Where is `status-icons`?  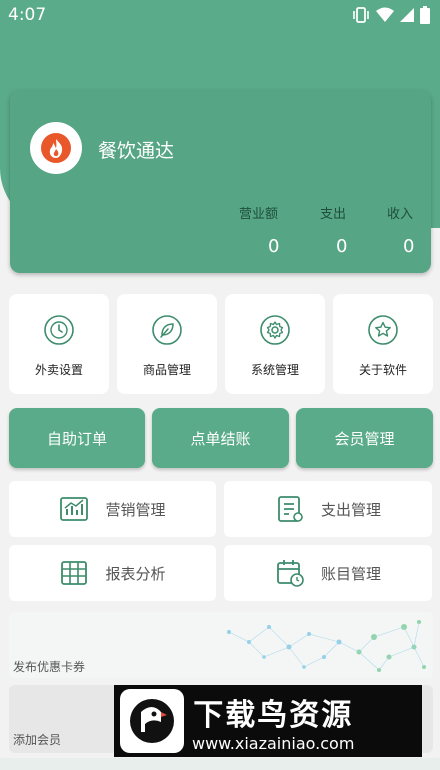
status-icons is located at coordinates (391, 15).